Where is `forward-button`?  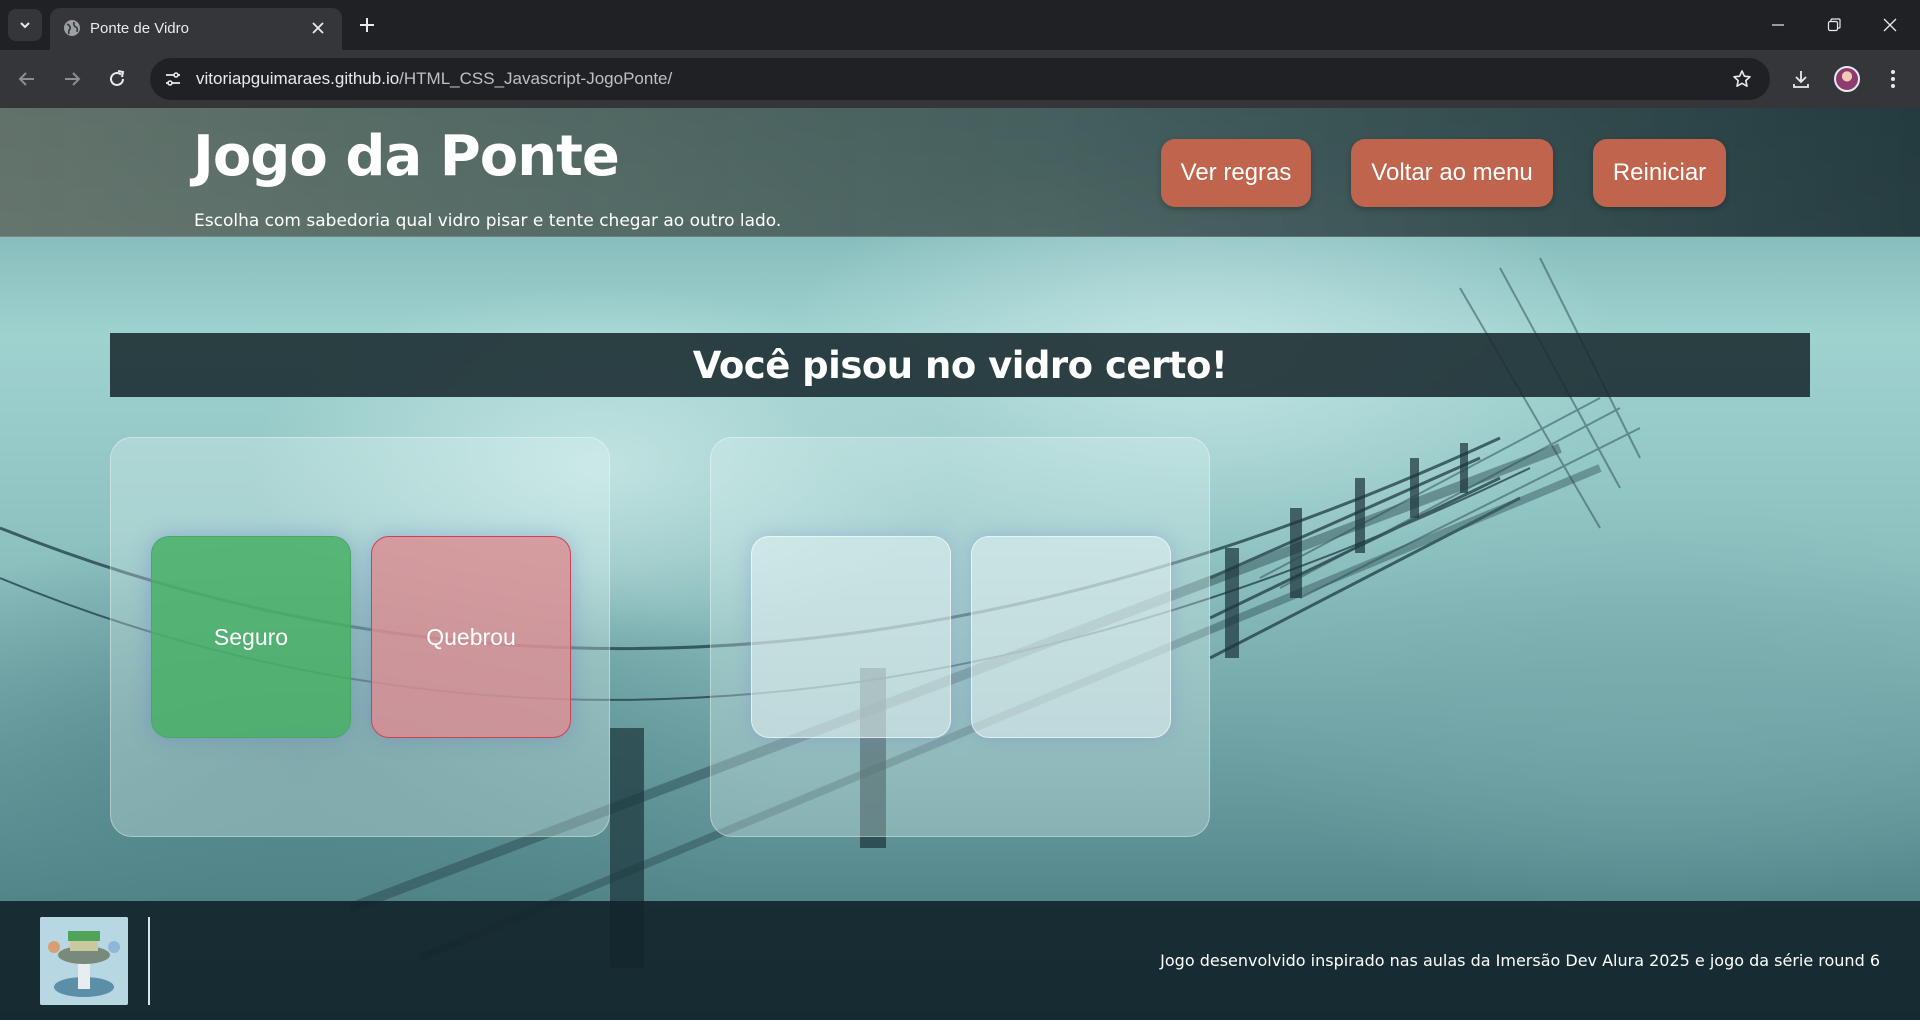
forward-button is located at coordinates (72, 79).